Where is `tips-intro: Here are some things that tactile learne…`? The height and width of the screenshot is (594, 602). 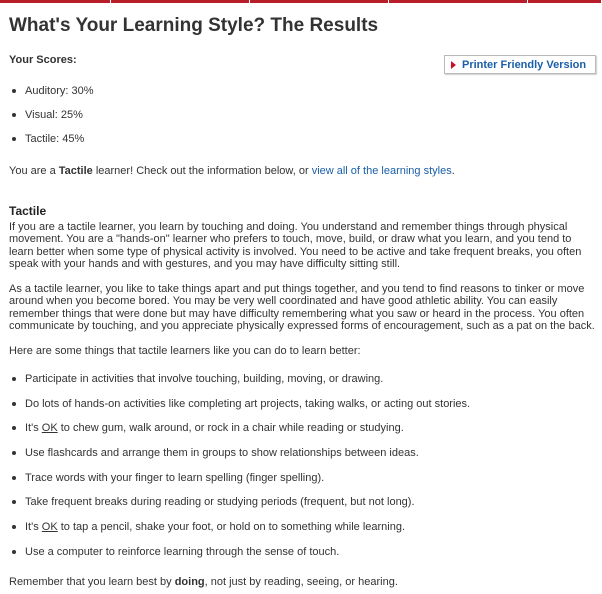 tips-intro: Here are some things that tactile learne… is located at coordinates (185, 351).